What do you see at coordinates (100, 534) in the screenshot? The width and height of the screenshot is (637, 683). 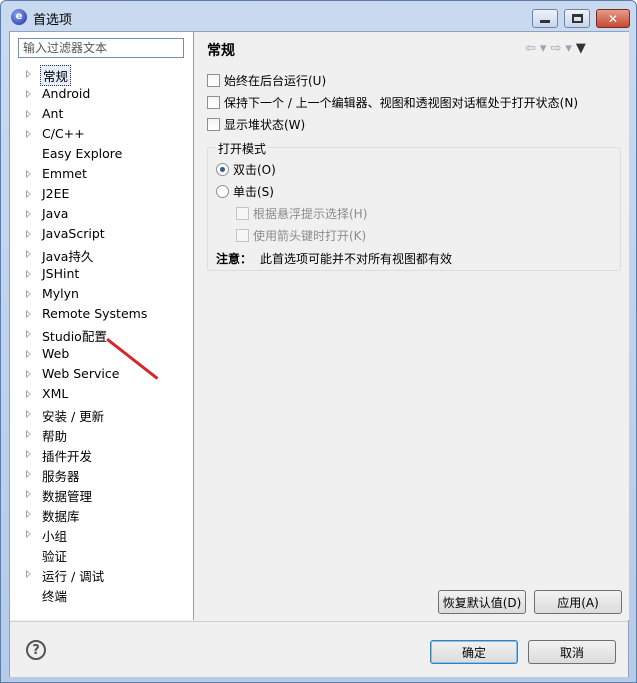 I see `tree-item: 小组` at bounding box center [100, 534].